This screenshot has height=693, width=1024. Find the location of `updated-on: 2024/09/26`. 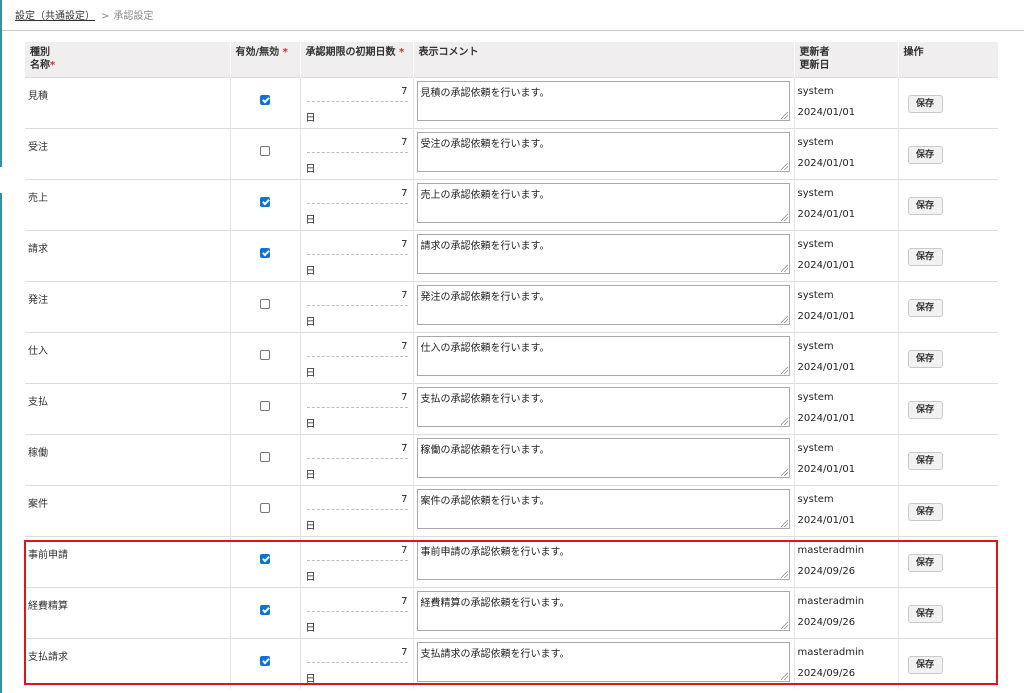

updated-on: 2024/09/26 is located at coordinates (826, 571).